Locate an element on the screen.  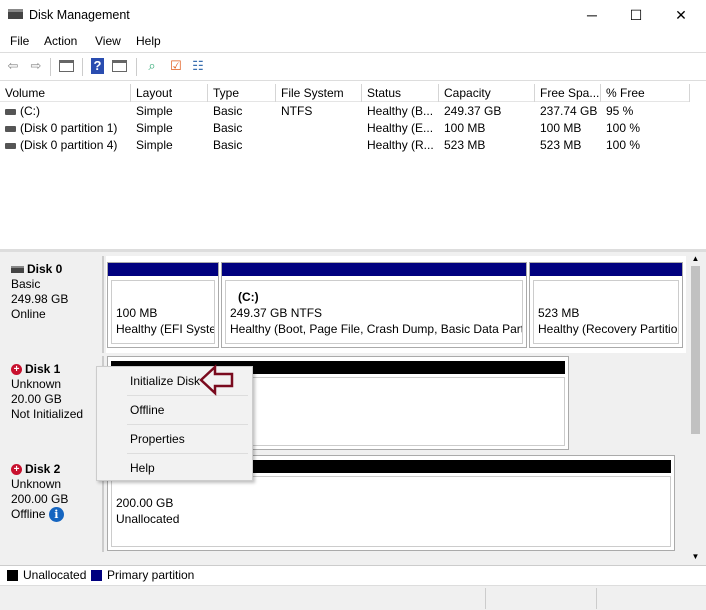
volume-cell: 100 MB is located at coordinates (568, 128).